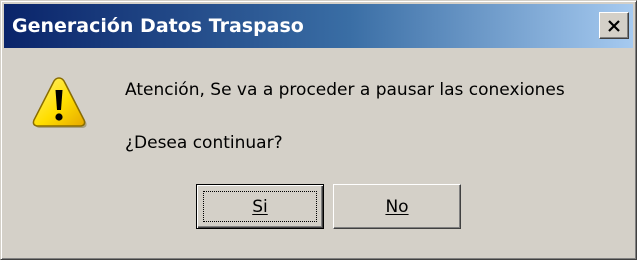 This screenshot has width=637, height=260. I want to click on close-button, so click(614, 25).